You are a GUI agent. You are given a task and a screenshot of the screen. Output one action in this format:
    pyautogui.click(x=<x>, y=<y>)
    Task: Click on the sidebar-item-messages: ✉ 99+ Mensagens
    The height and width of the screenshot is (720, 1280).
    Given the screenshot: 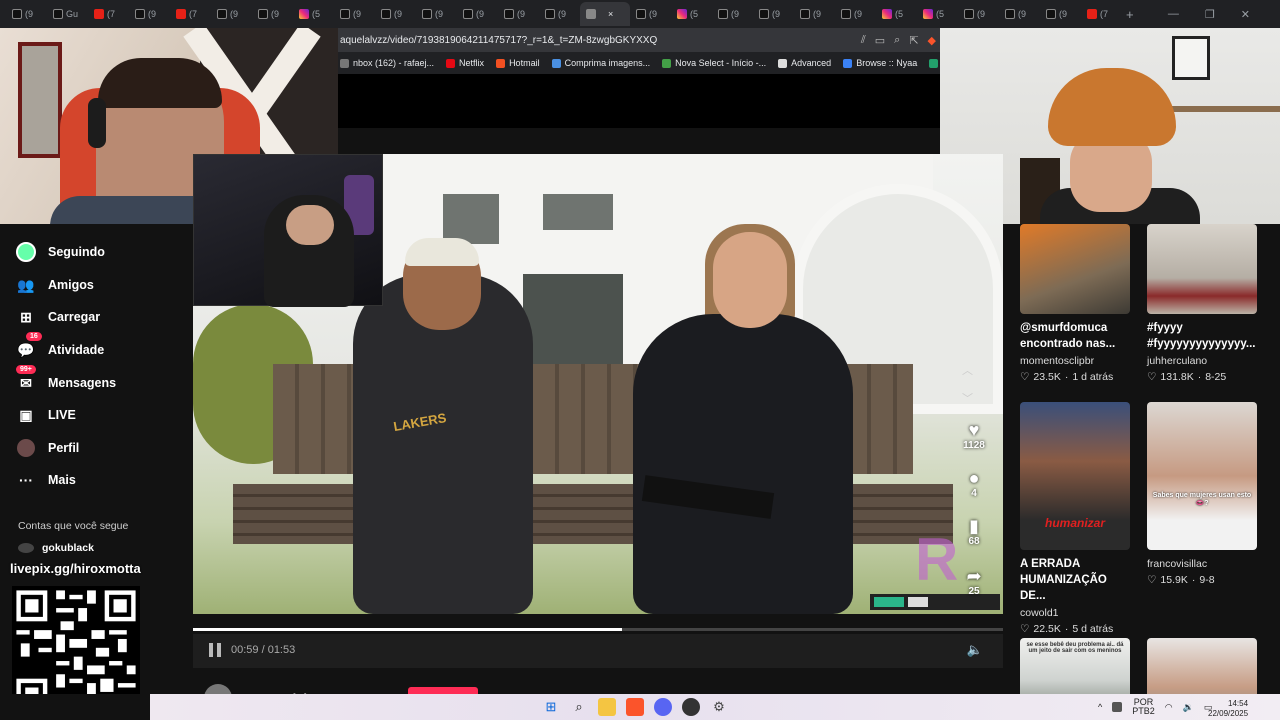 What is the action you would take?
    pyautogui.click(x=66, y=379)
    